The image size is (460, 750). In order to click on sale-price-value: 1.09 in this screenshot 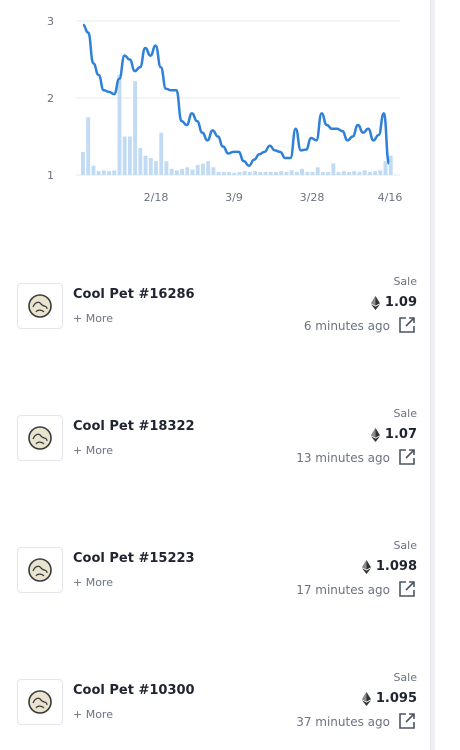, I will do `click(400, 302)`.